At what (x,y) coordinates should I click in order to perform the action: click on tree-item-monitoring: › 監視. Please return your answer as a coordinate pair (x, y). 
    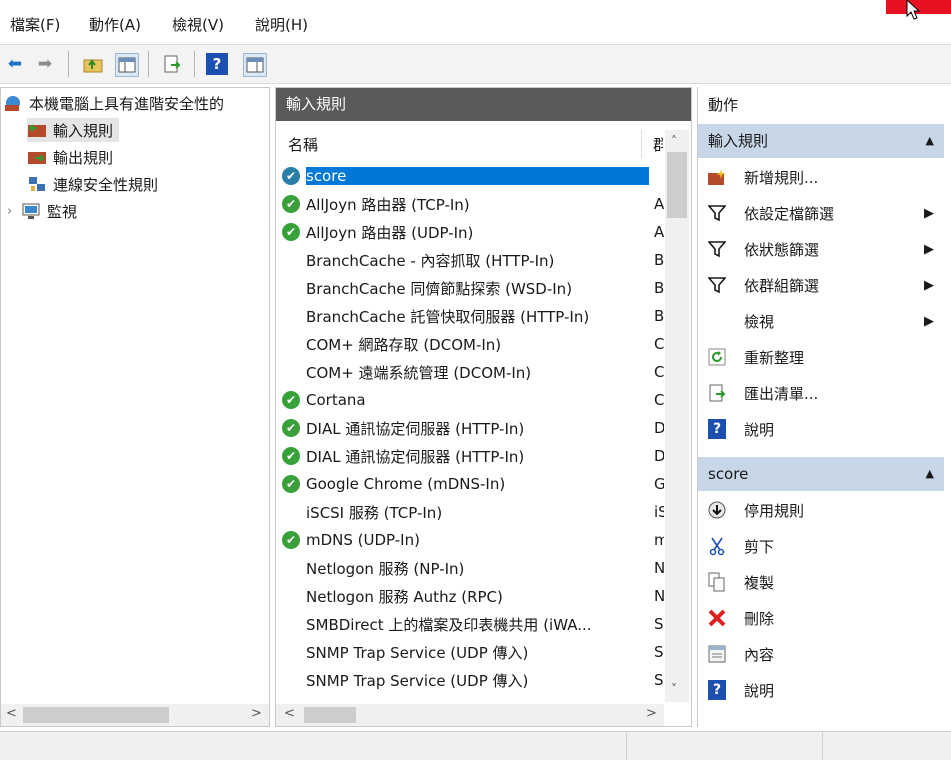
    Looking at the image, I should click on (42, 211).